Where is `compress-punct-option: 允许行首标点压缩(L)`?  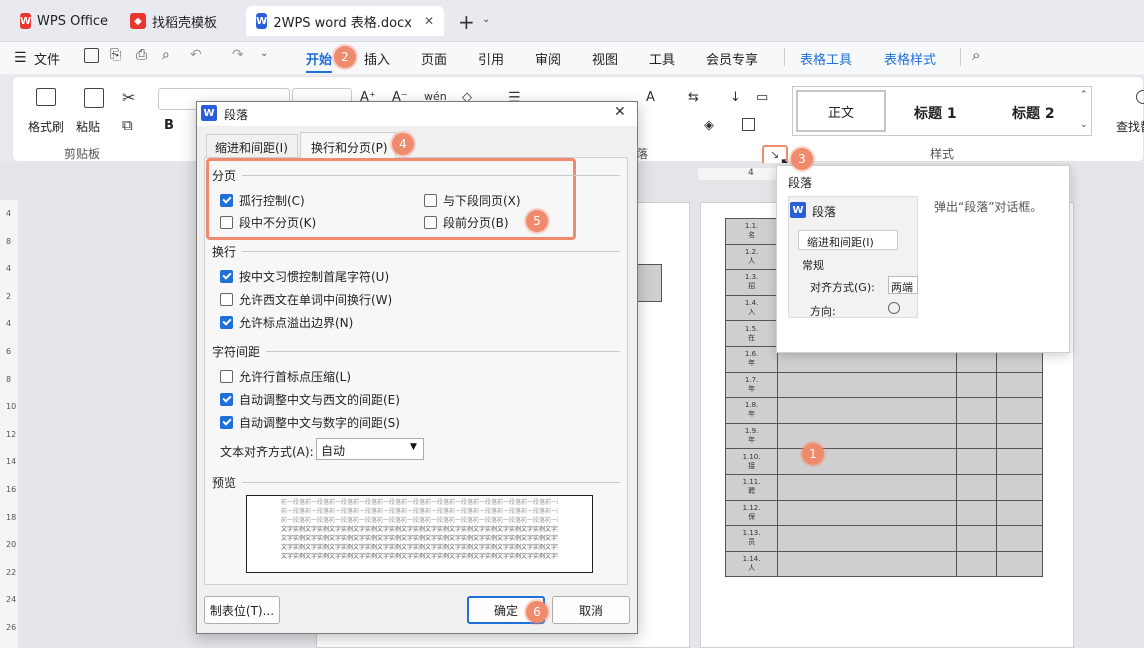 compress-punct-option: 允许行首标点压缩(L) is located at coordinates (285, 376).